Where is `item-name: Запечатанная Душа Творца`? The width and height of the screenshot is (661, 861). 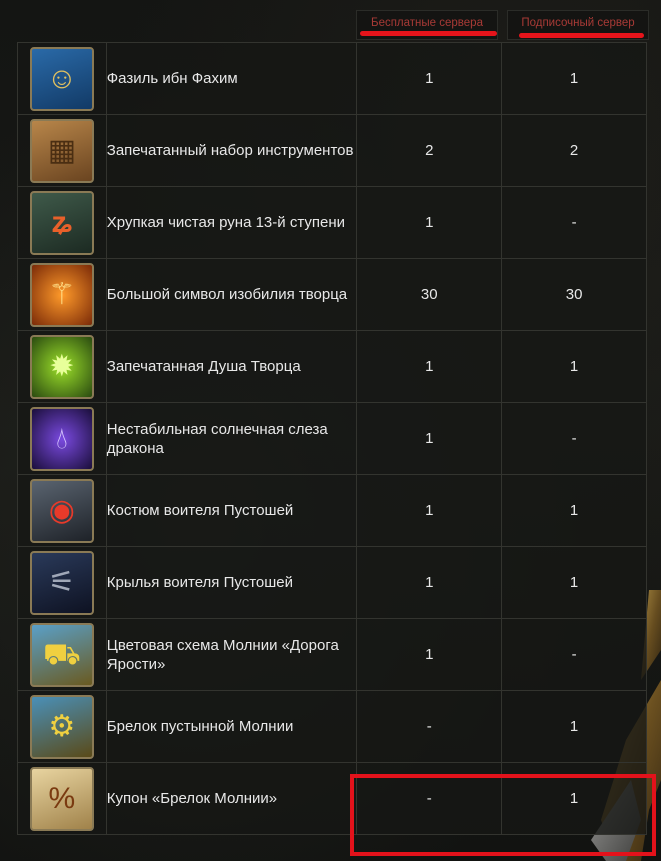 item-name: Запечатанная Душа Творца is located at coordinates (231, 366).